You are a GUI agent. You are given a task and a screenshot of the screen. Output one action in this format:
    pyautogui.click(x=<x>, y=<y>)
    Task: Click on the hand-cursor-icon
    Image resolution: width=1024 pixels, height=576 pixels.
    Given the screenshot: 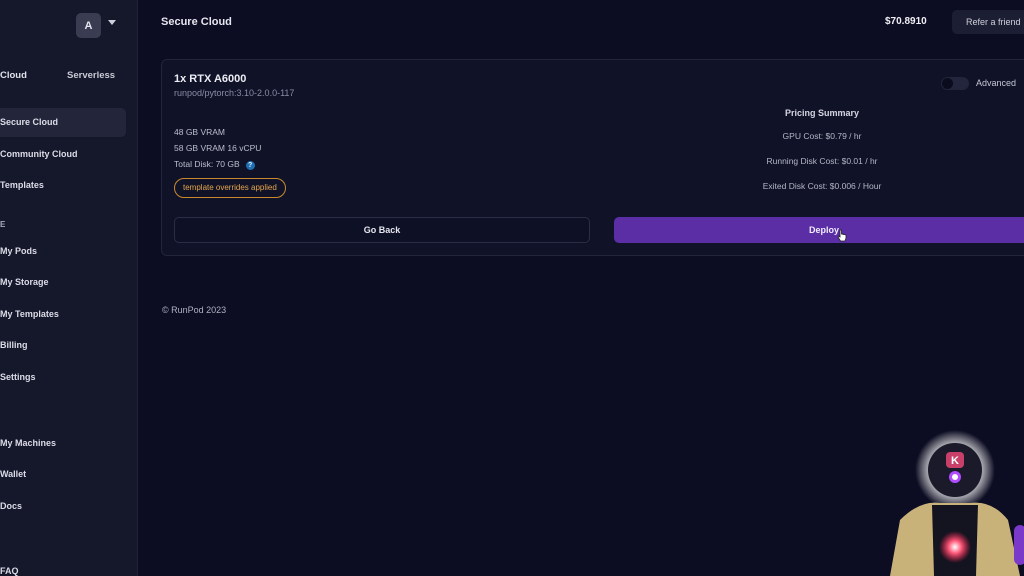 What is the action you would take?
    pyautogui.click(x=842, y=235)
    